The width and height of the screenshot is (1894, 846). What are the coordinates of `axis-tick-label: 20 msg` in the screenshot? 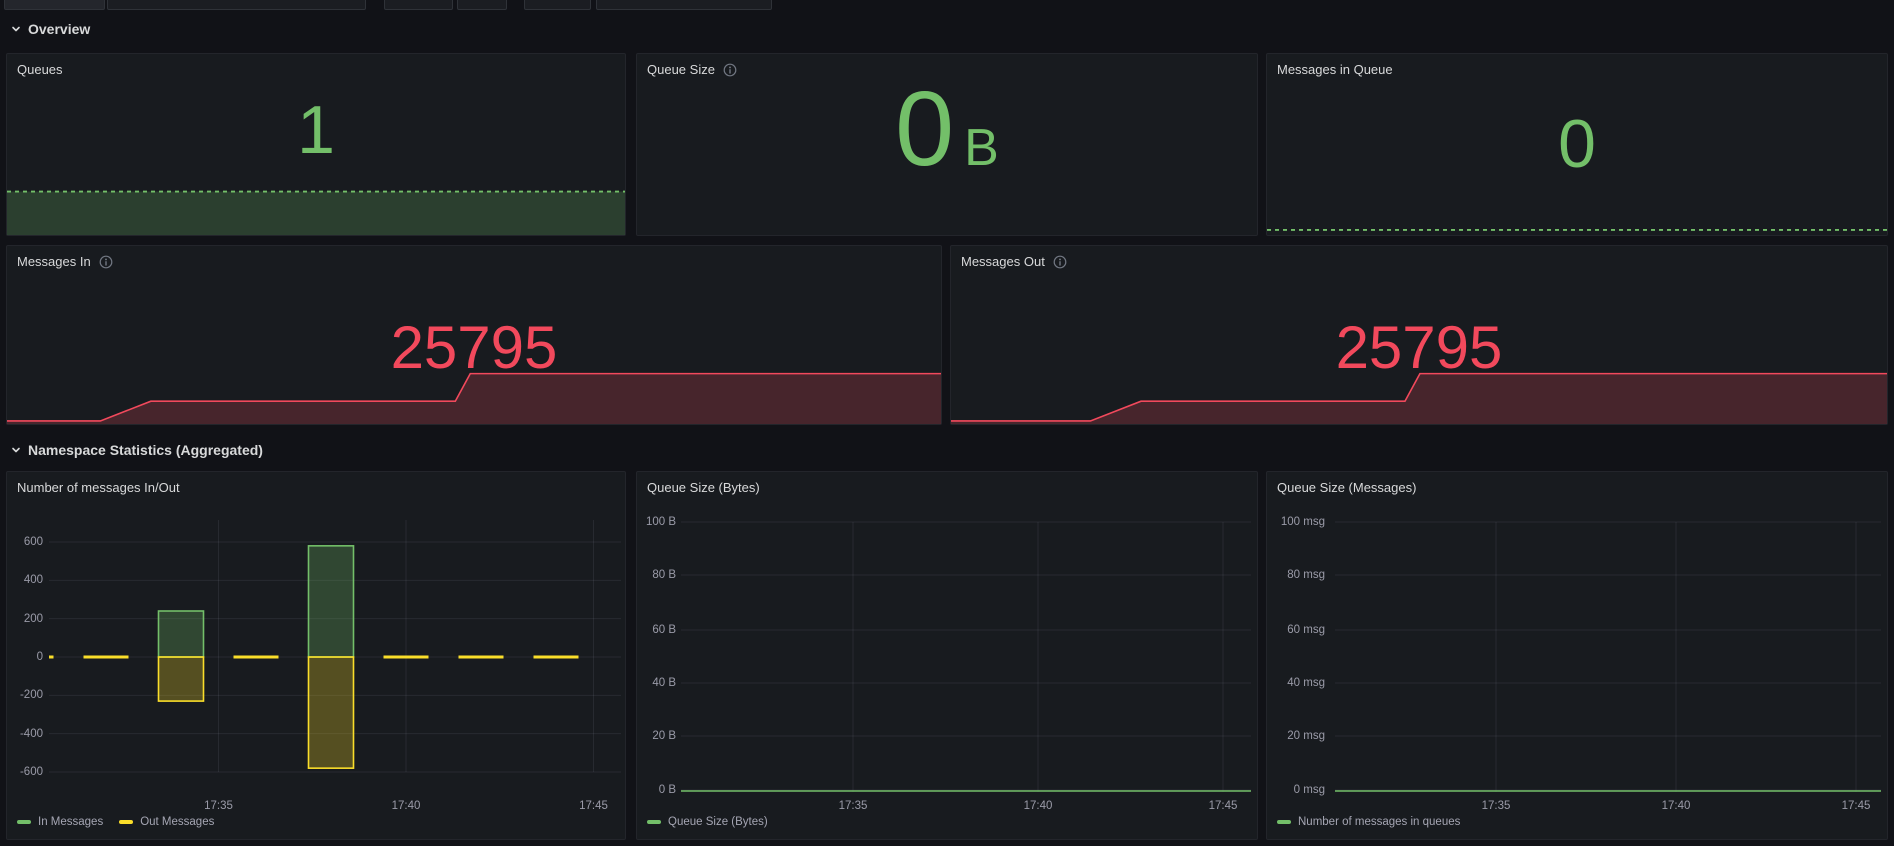 It's located at (1306, 736).